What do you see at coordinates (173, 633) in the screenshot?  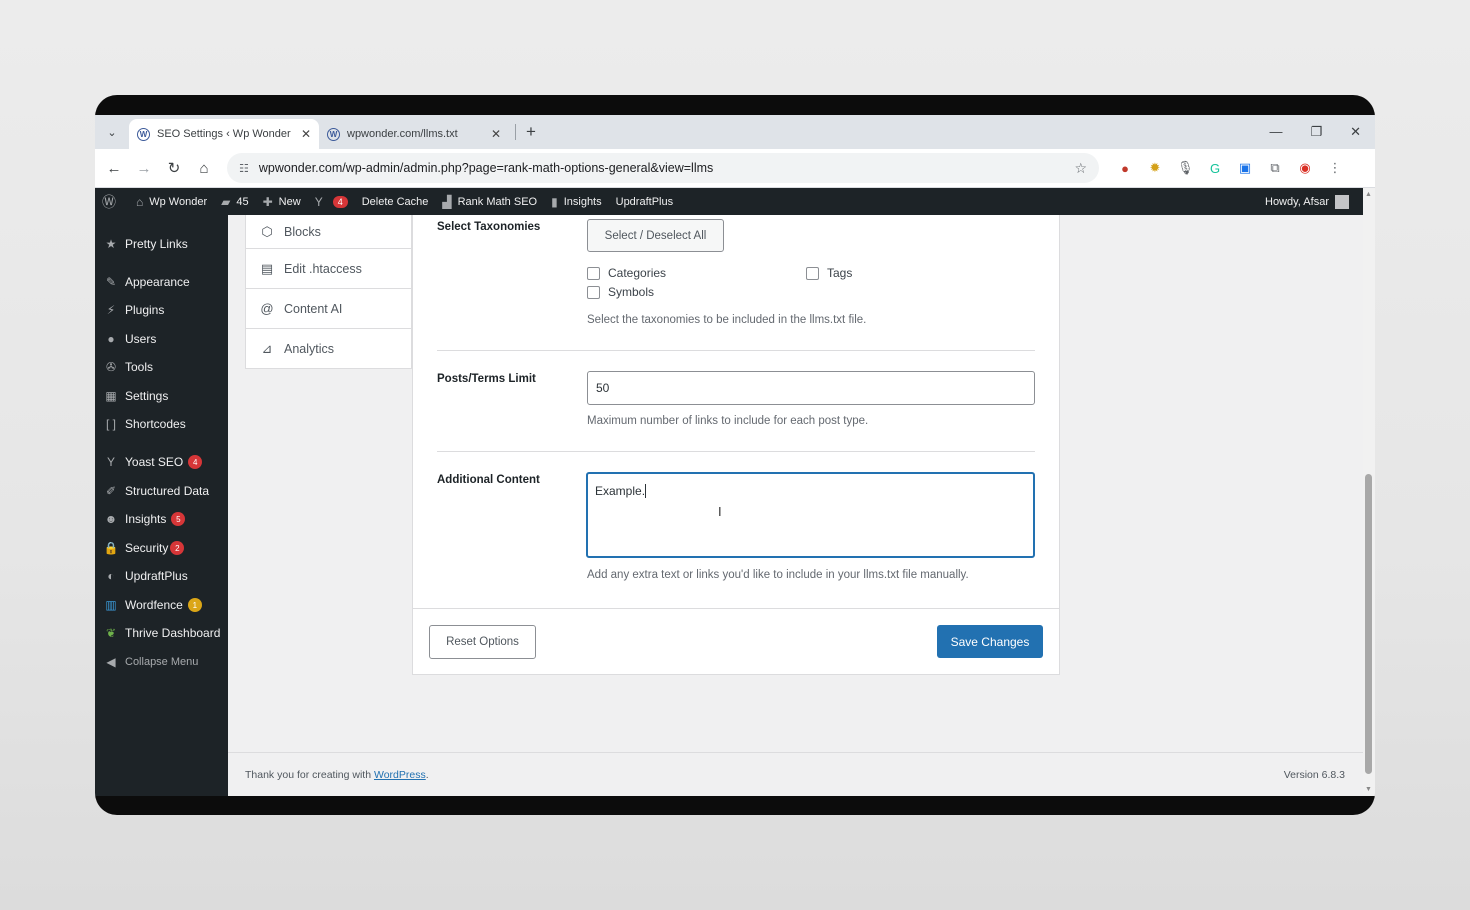 I see `sidebar-item-label: Thrive Dashboard` at bounding box center [173, 633].